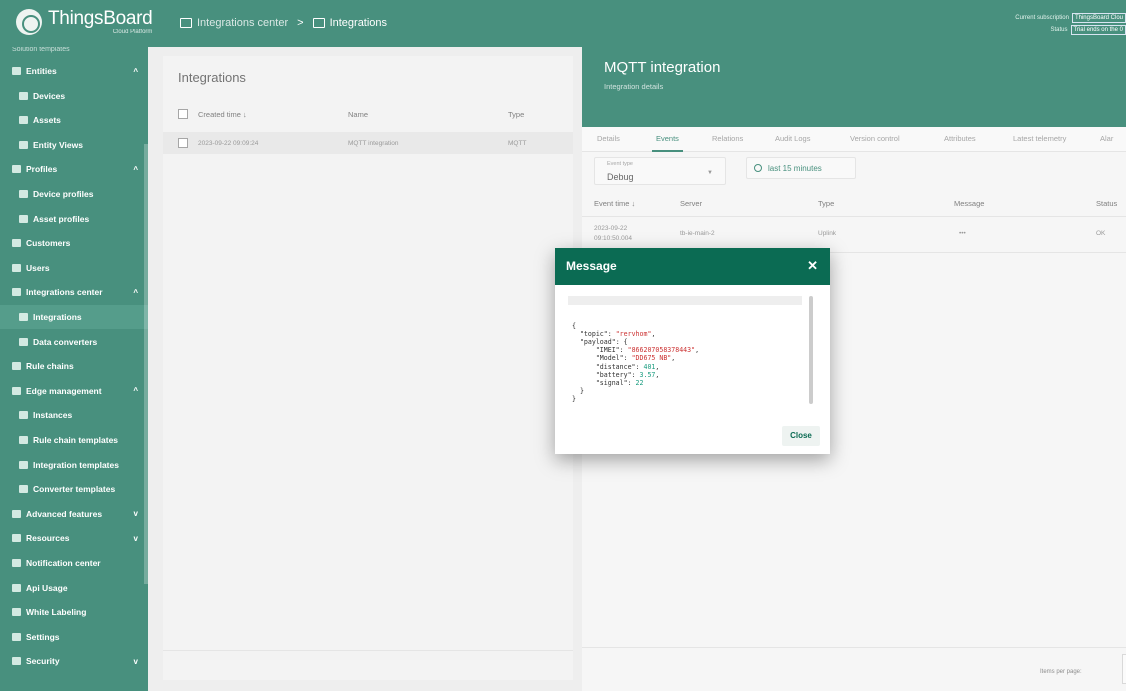 The image size is (1126, 691). What do you see at coordinates (593, 333) in the screenshot?
I see `json-key: "topic"` at bounding box center [593, 333].